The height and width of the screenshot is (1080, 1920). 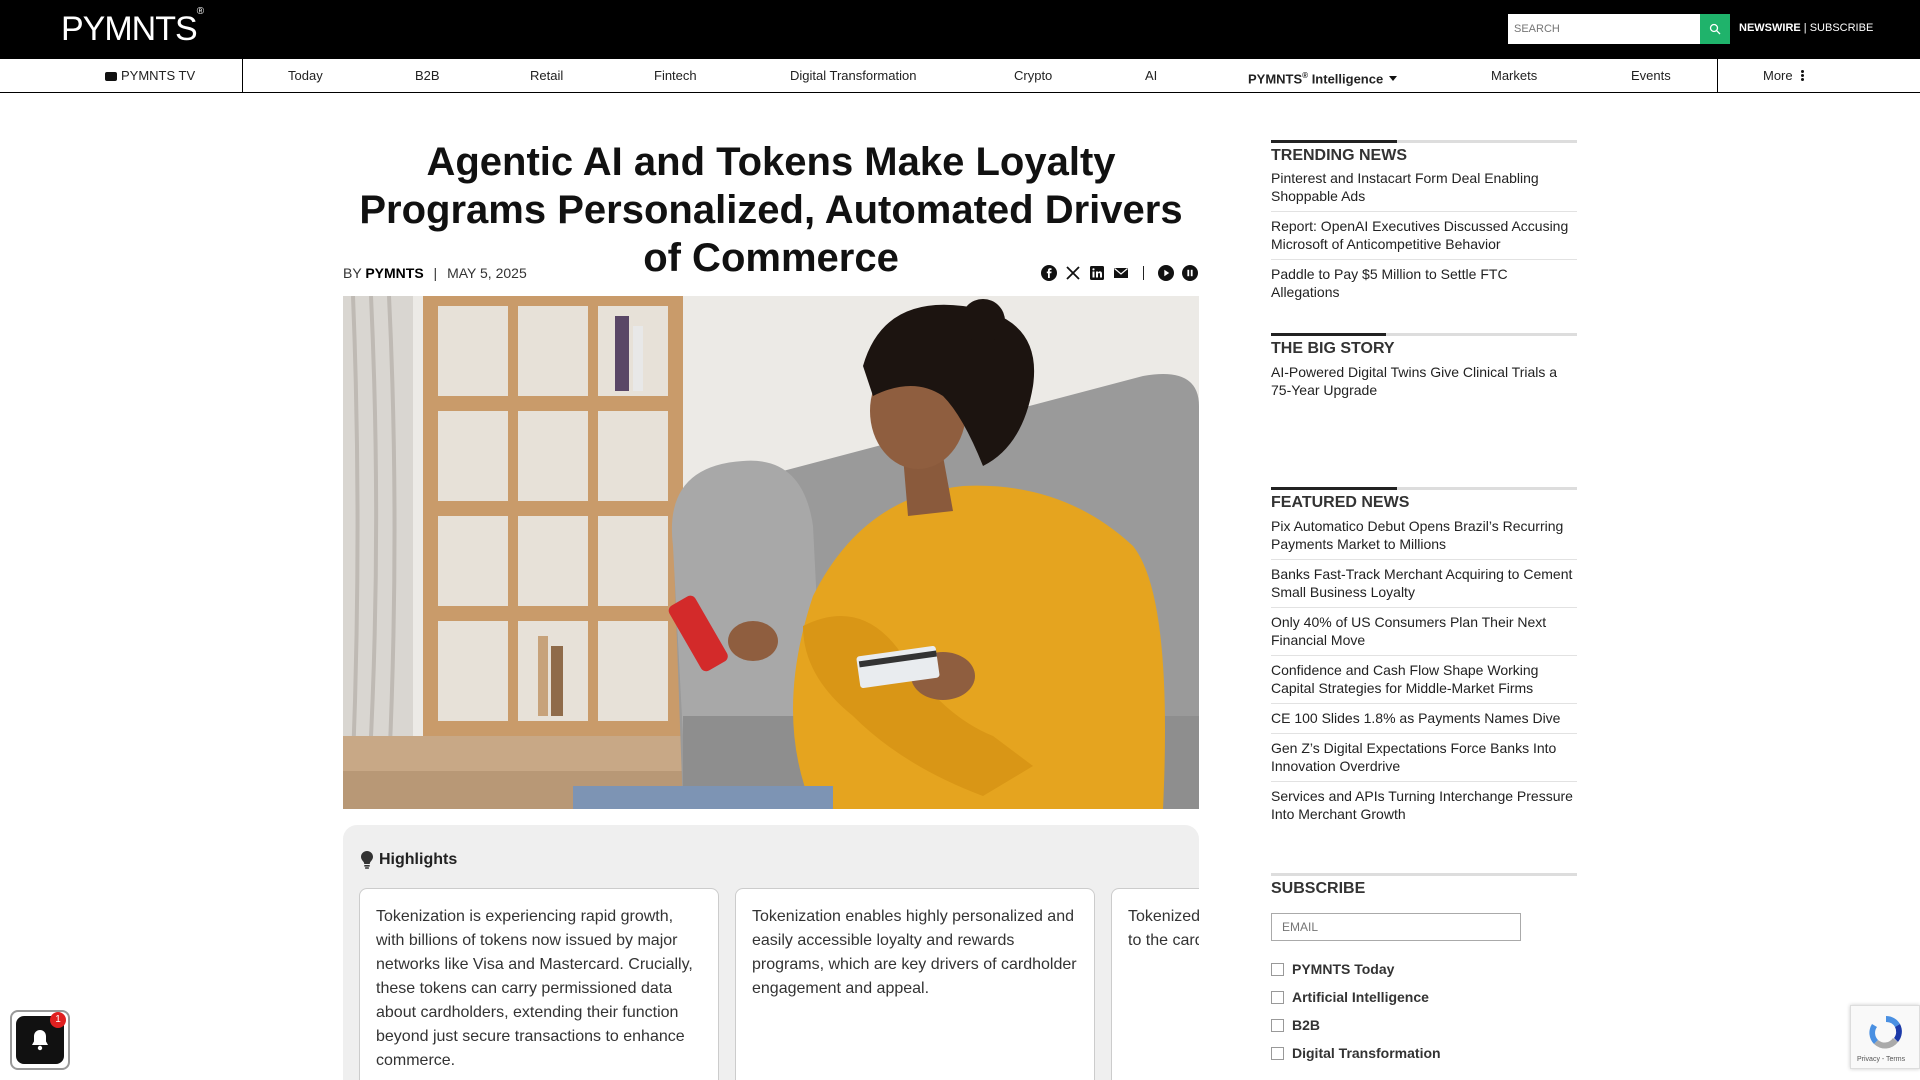 I want to click on nav-item-b2b: B2B, so click(x=427, y=76).